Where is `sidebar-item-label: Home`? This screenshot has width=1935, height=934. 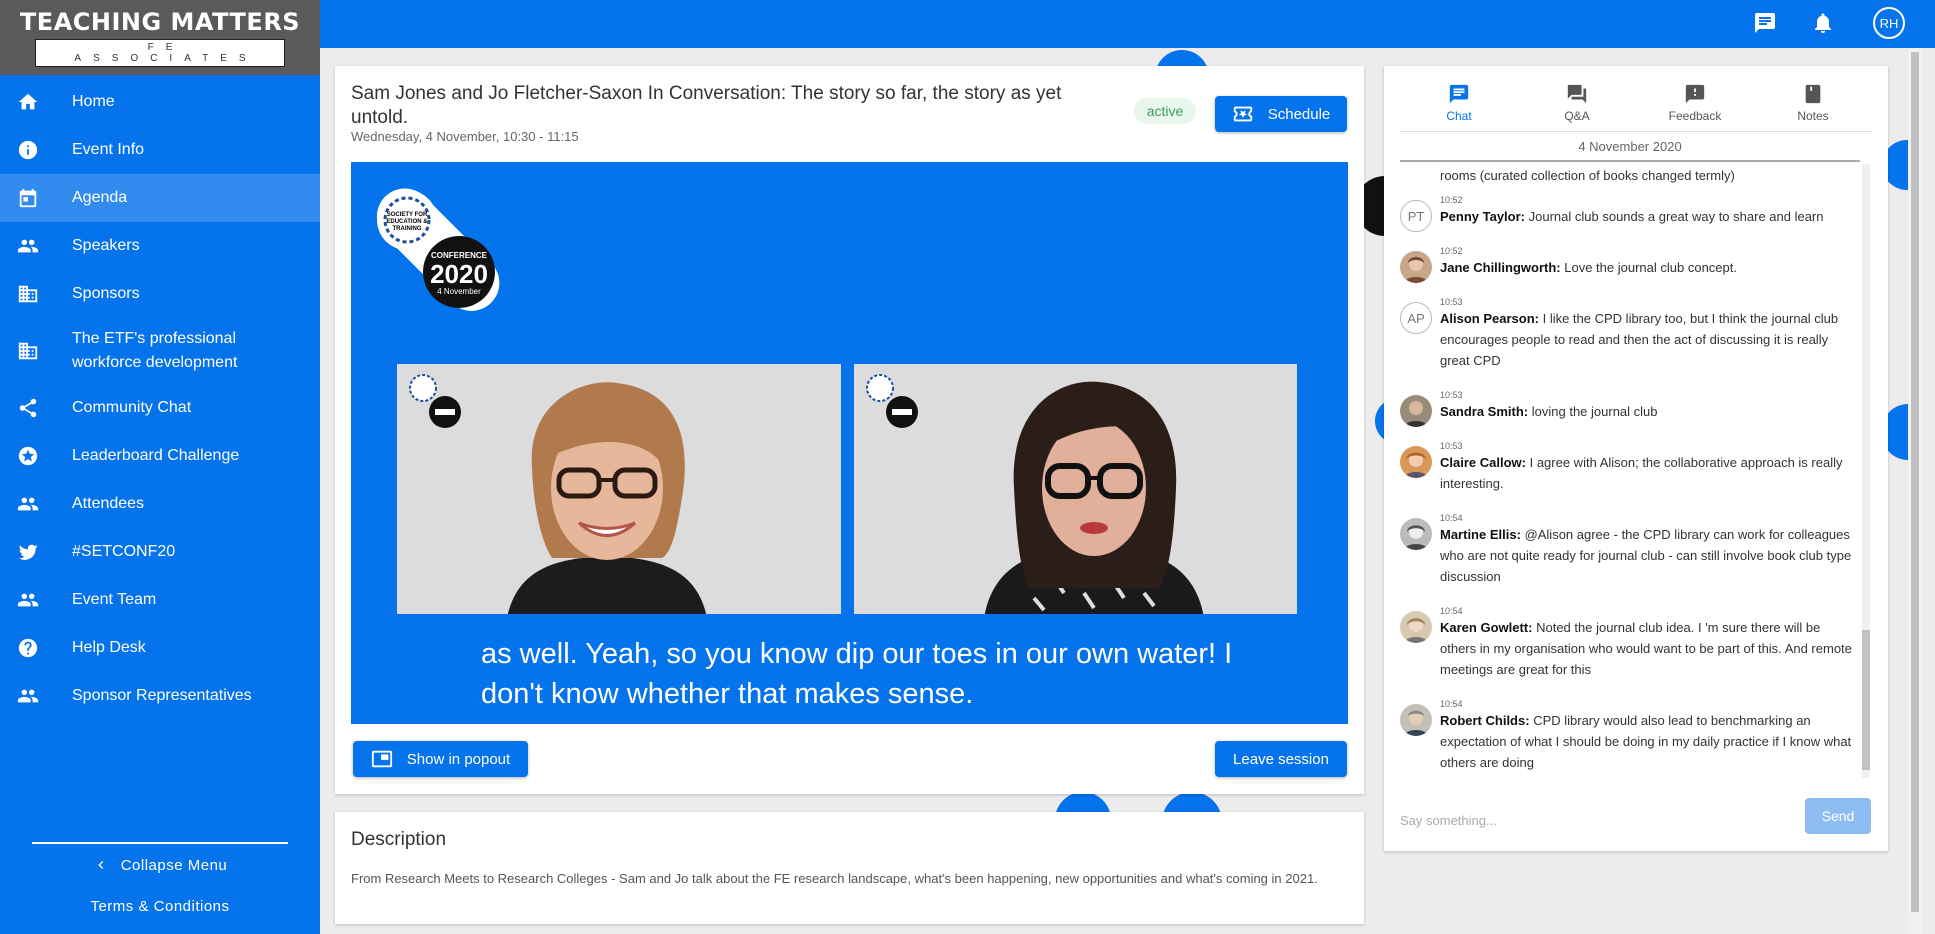
sidebar-item-label: Home is located at coordinates (93, 101).